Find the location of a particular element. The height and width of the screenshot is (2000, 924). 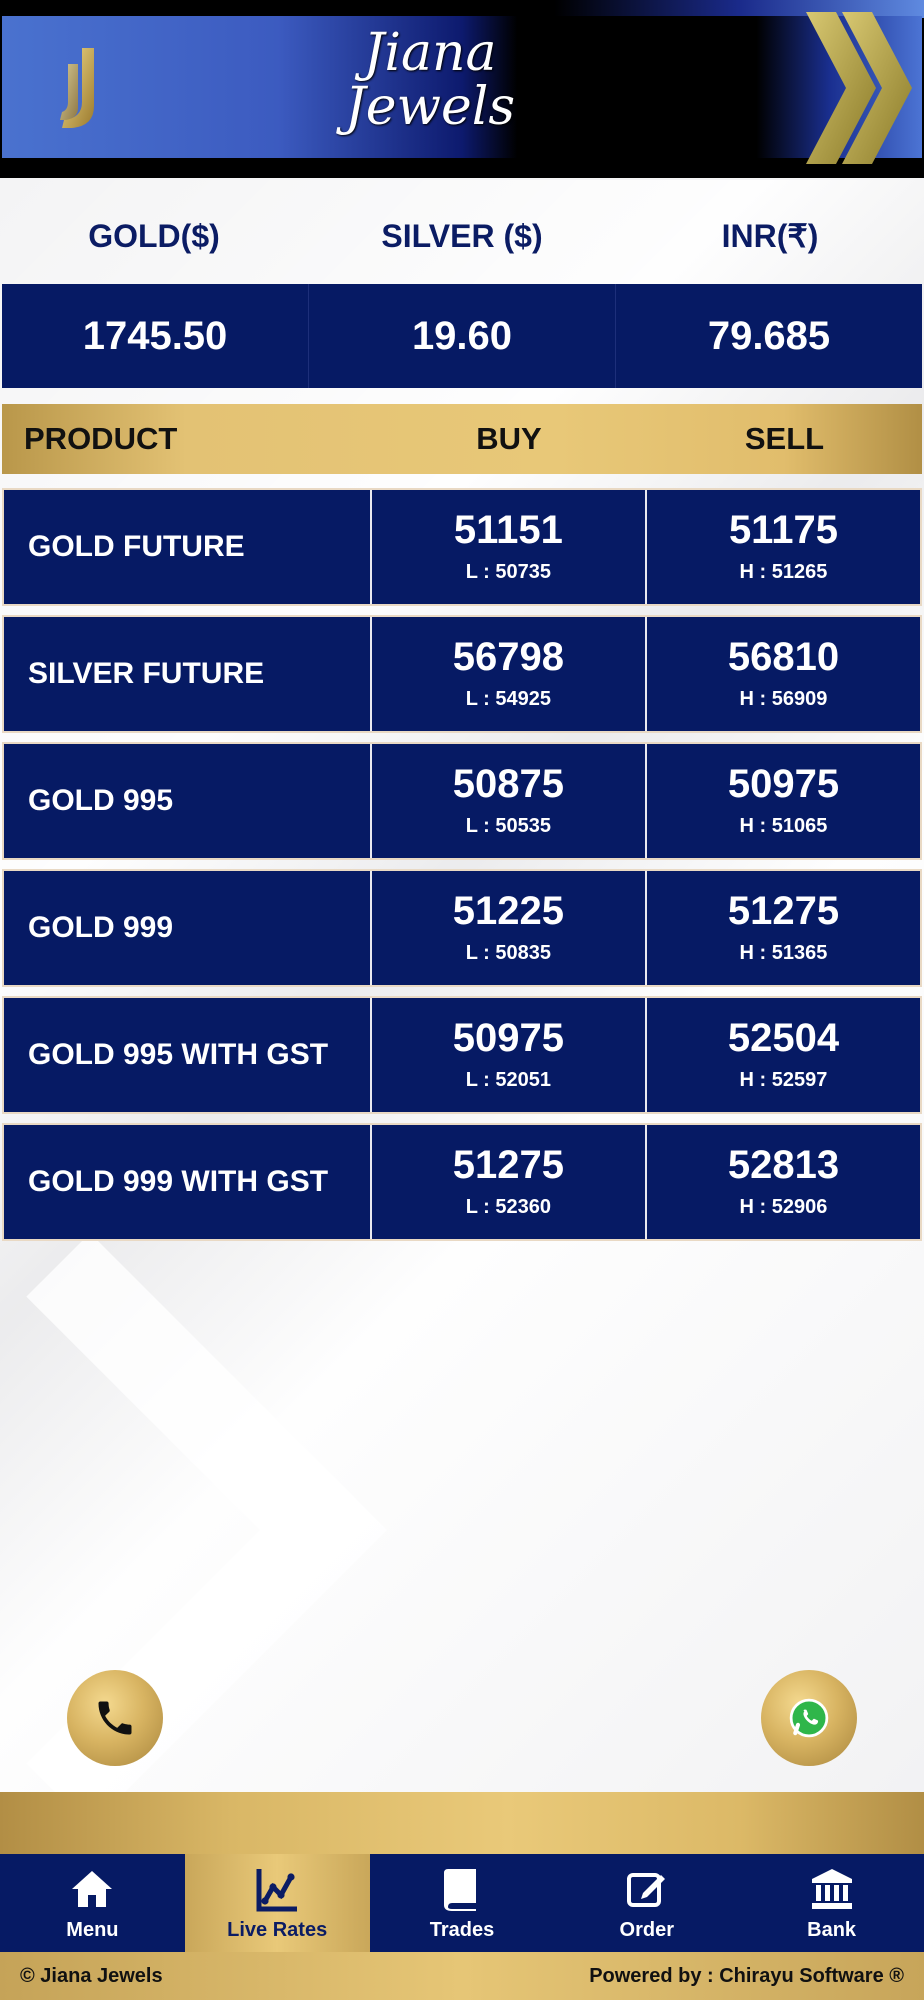

buy-cell: 51225 L : 50835 is located at coordinates (507, 928).